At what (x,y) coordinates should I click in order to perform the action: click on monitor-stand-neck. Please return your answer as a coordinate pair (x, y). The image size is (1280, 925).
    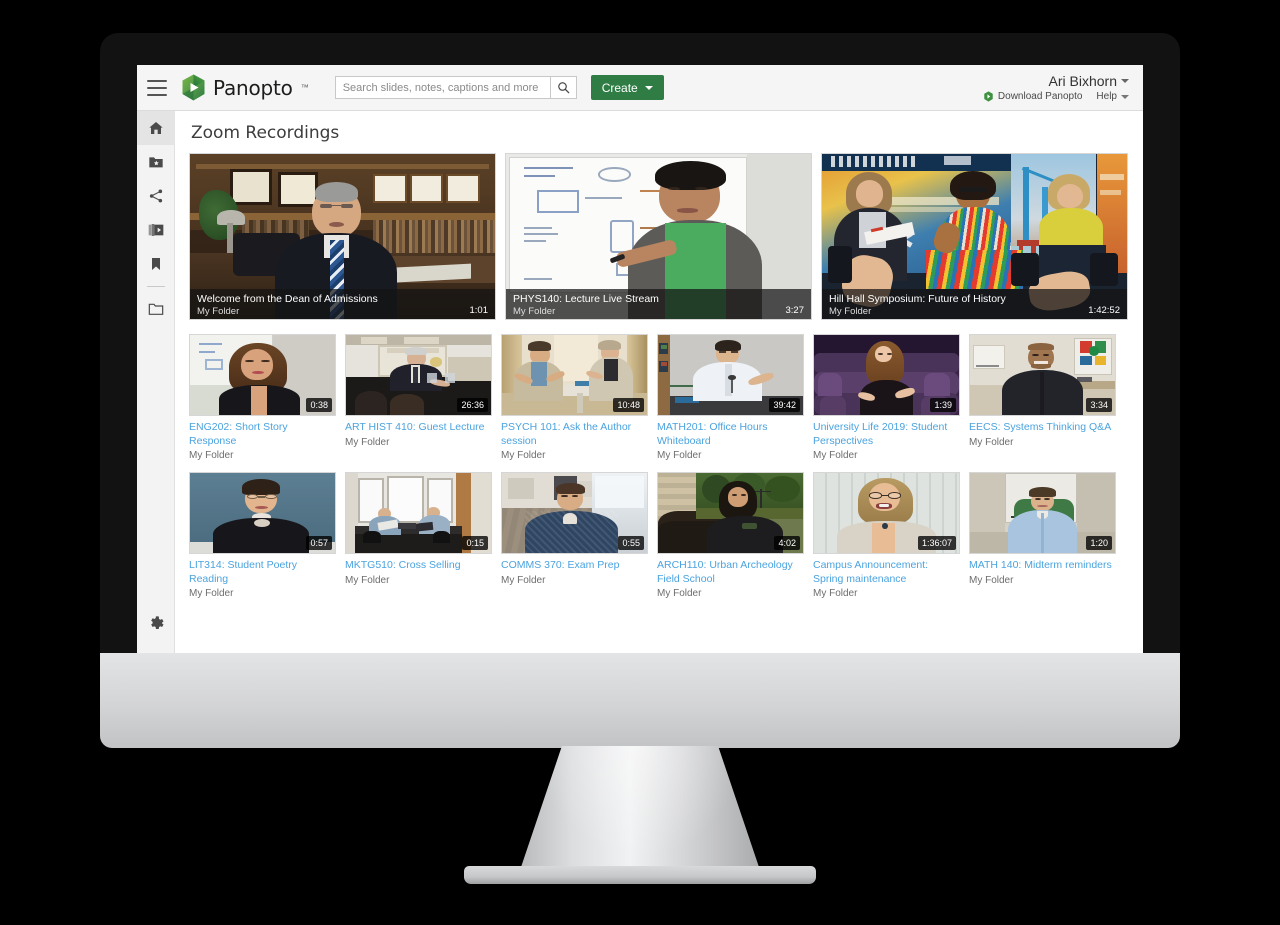
    Looking at the image, I should click on (640, 811).